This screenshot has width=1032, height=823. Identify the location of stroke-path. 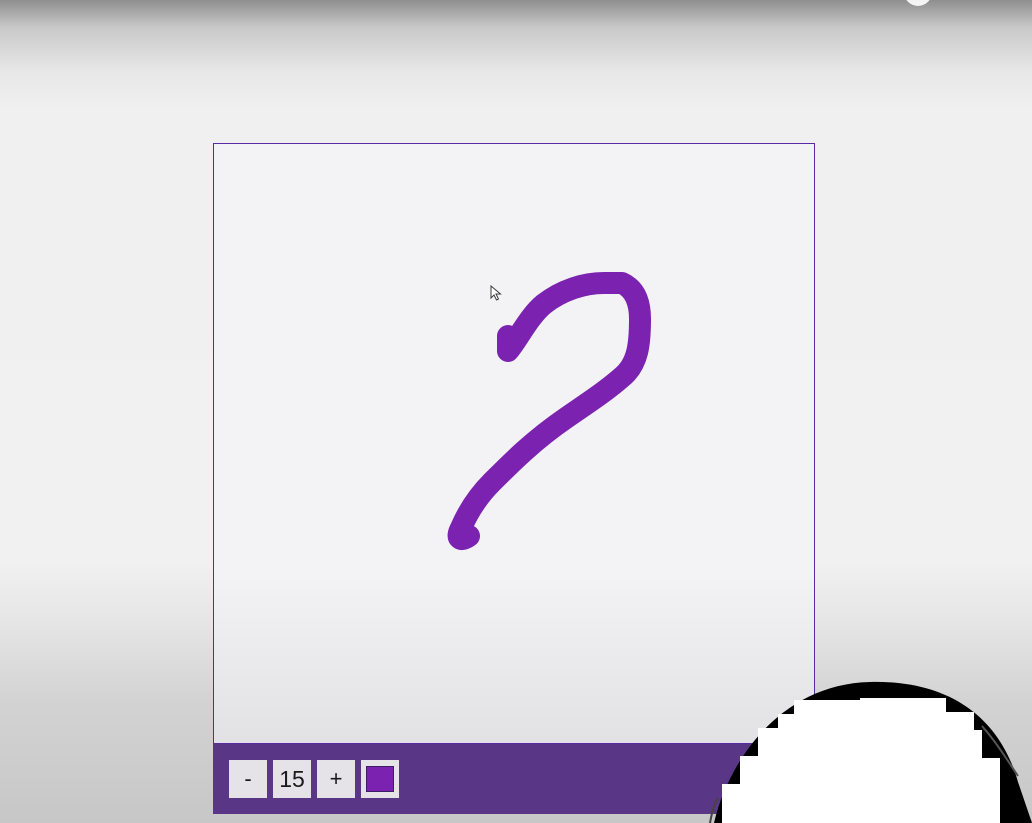
(549, 411).